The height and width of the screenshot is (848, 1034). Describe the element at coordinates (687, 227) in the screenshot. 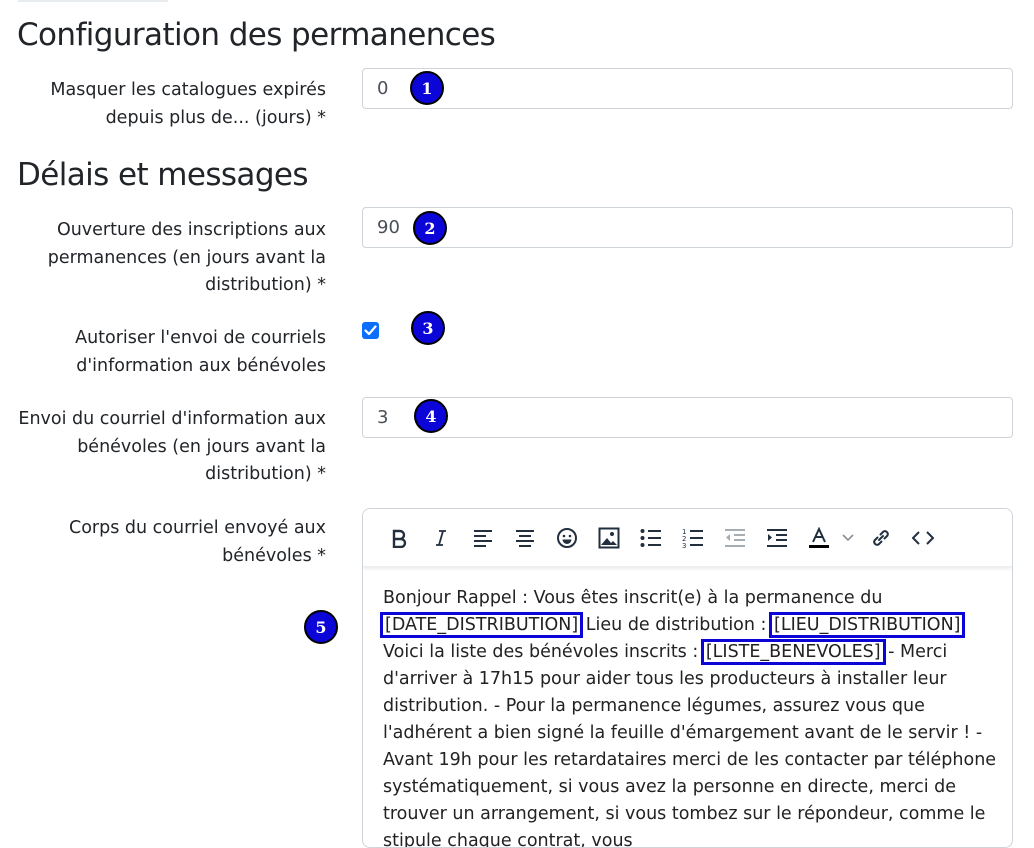

I see `input-ouverture-jours: 90` at that location.